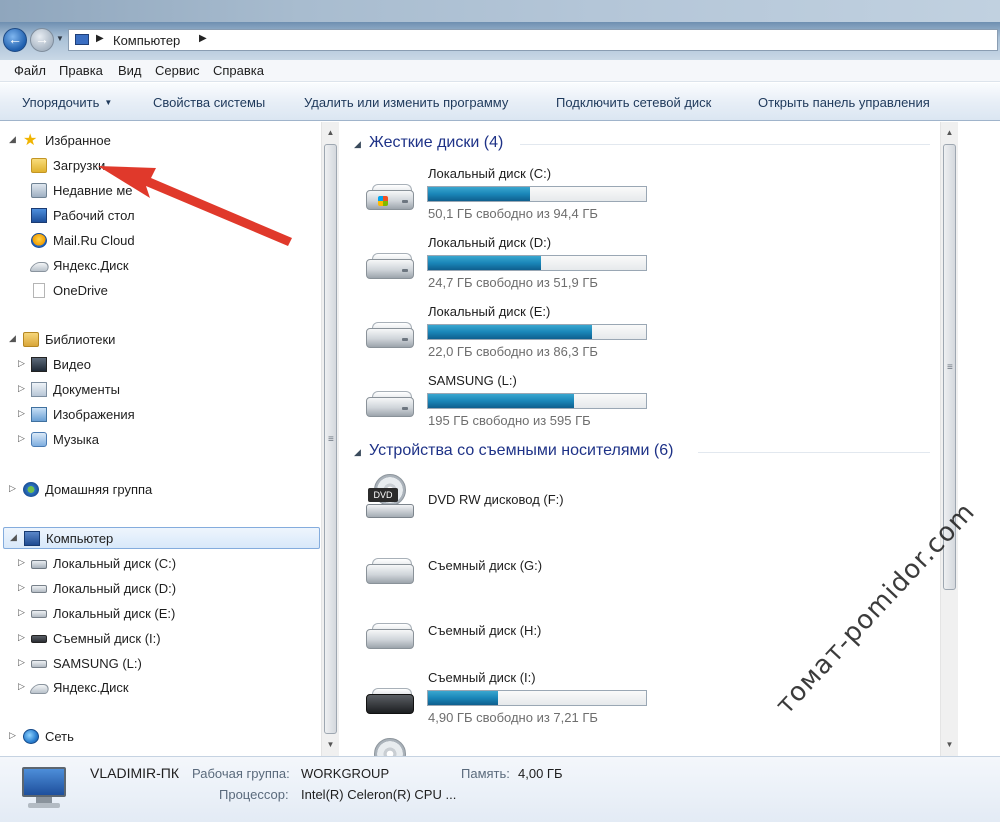 The image size is (1000, 822). What do you see at coordinates (59, 736) in the screenshot?
I see `nav-network-label: Сеть` at bounding box center [59, 736].